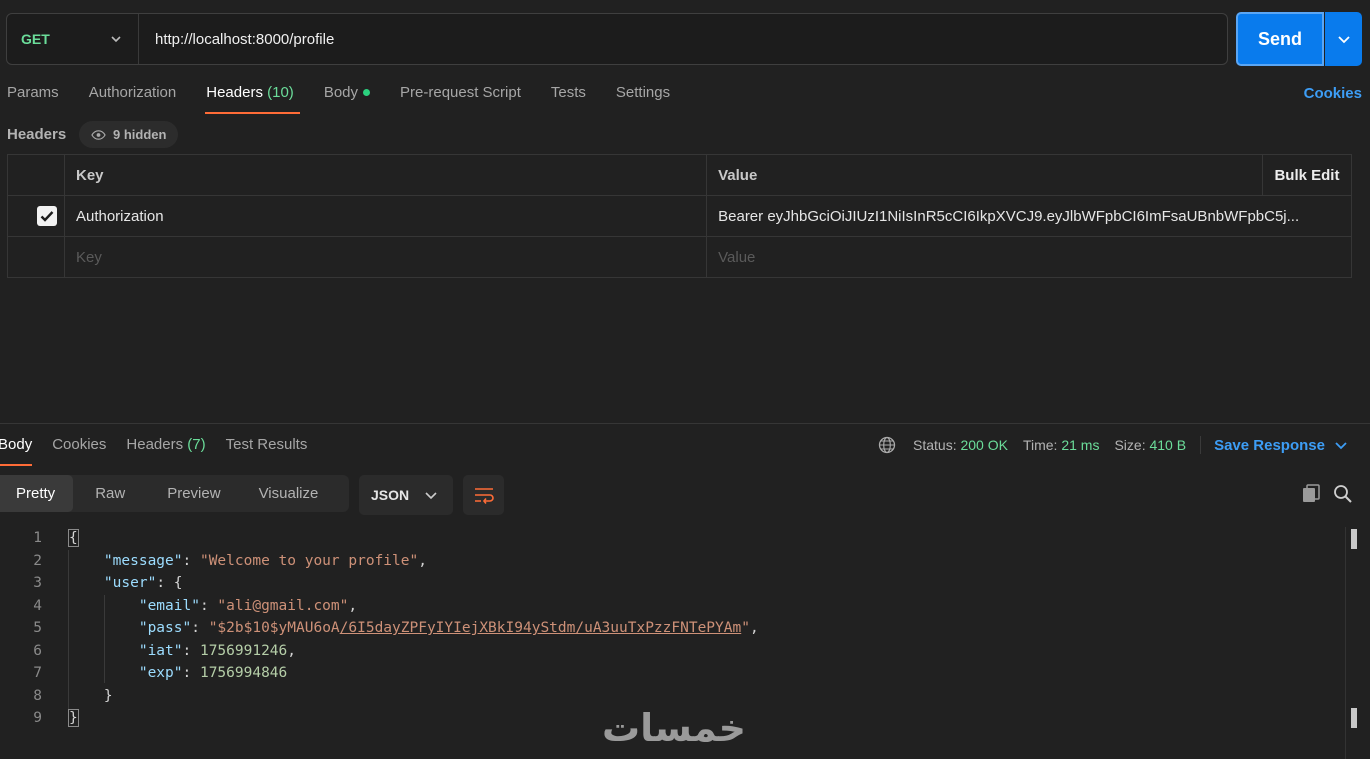  Describe the element at coordinates (73, 538) in the screenshot. I see `open-brace: {` at that location.